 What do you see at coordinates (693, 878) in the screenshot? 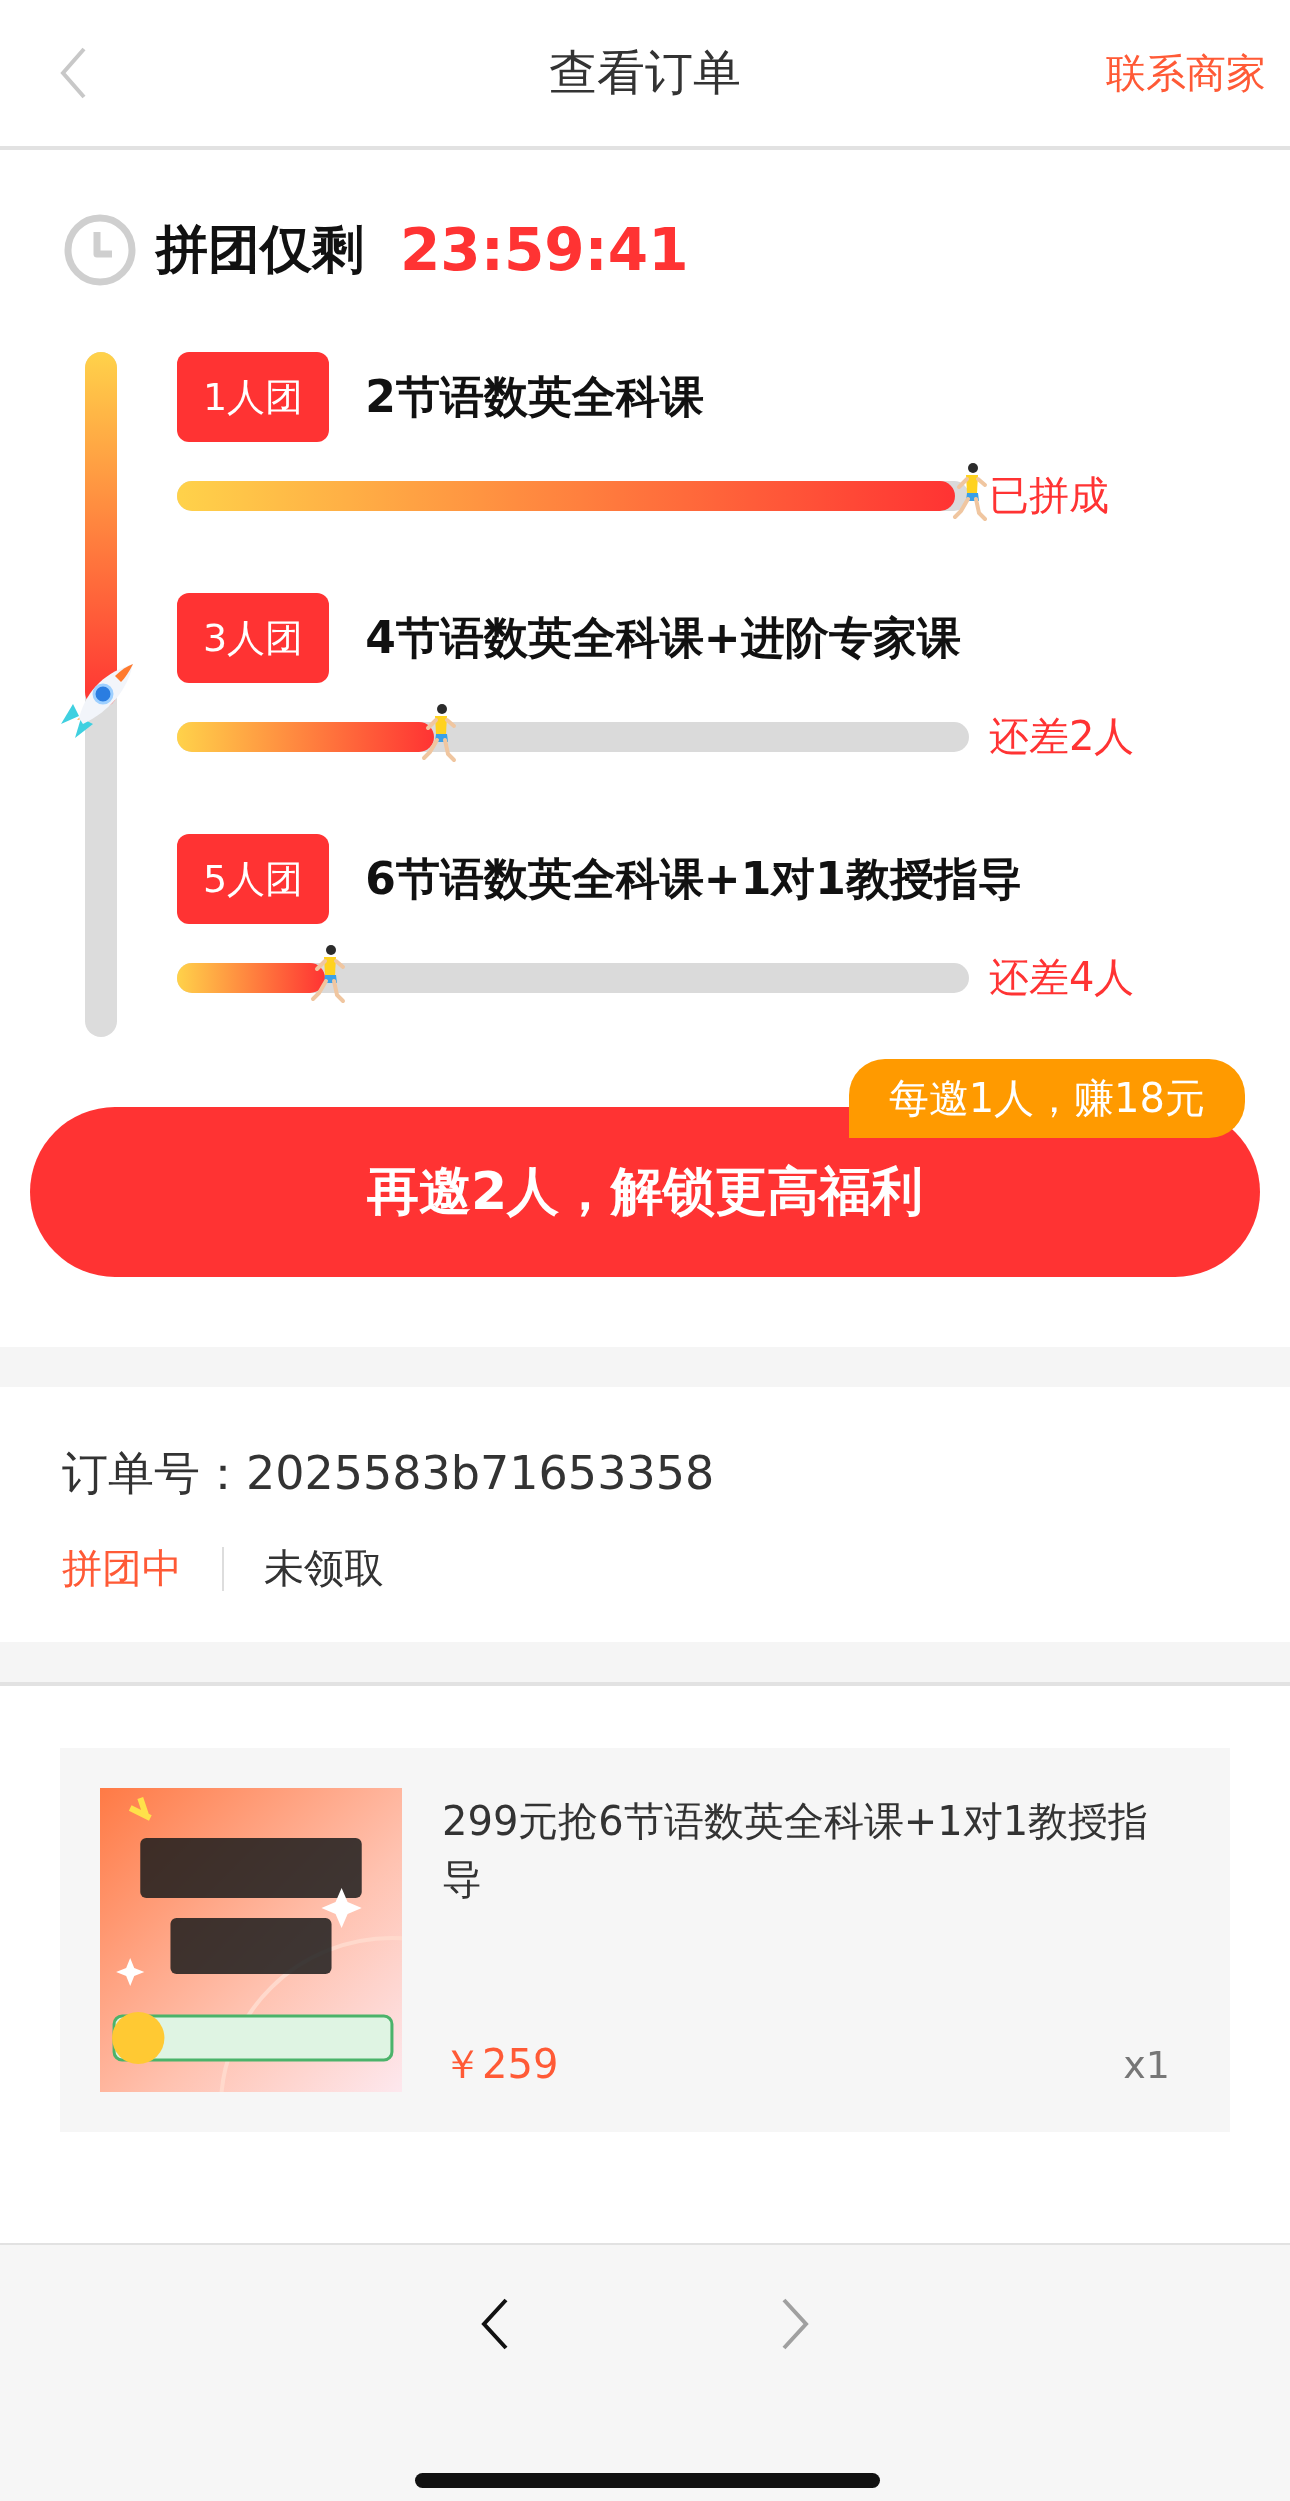
I see `tier-reward-text: 6节语数英全科课+1对1教授指导` at bounding box center [693, 878].